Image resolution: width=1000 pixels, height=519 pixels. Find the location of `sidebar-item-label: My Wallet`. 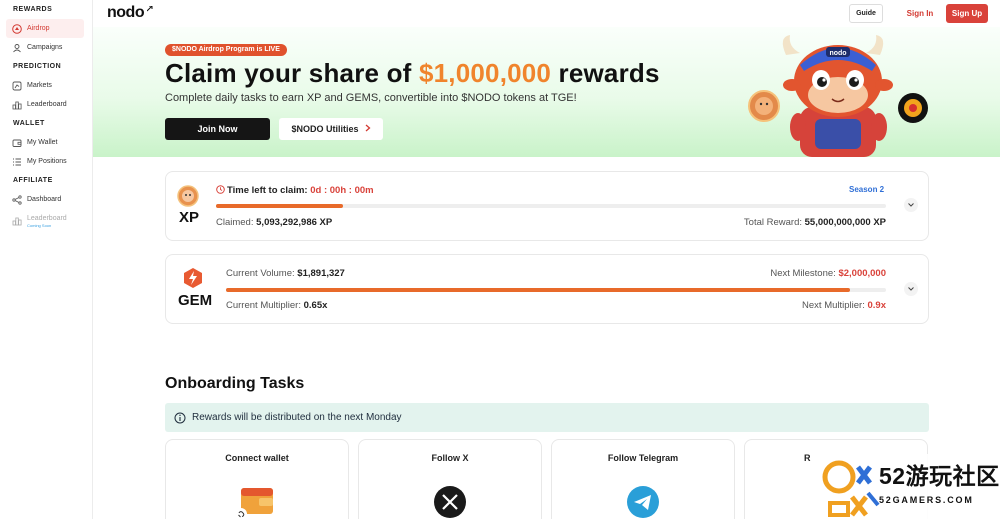

sidebar-item-label: My Wallet is located at coordinates (42, 142).